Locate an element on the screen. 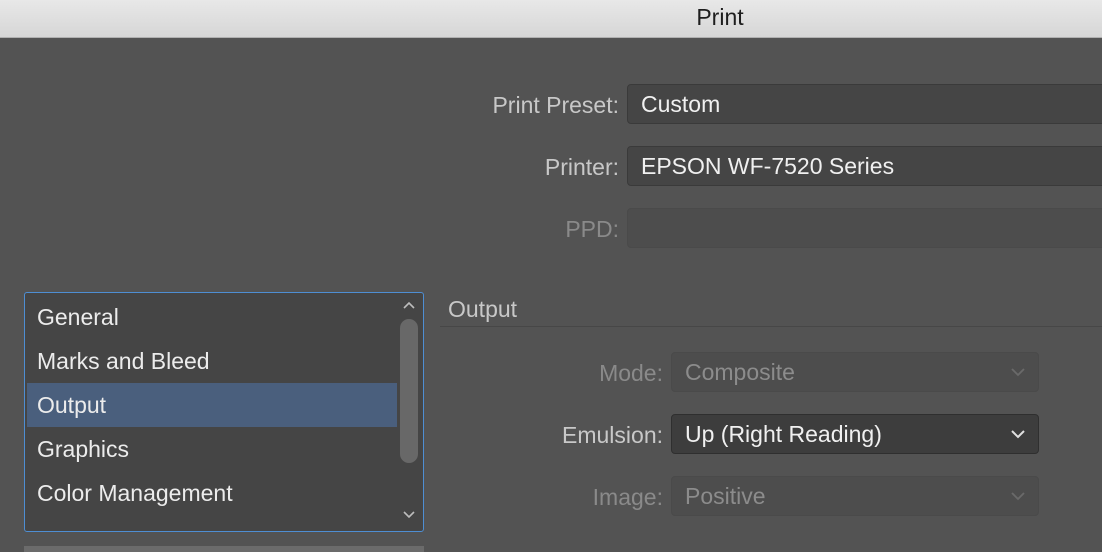  printer-select: EPSON WF-7520 Series is located at coordinates (864, 166).